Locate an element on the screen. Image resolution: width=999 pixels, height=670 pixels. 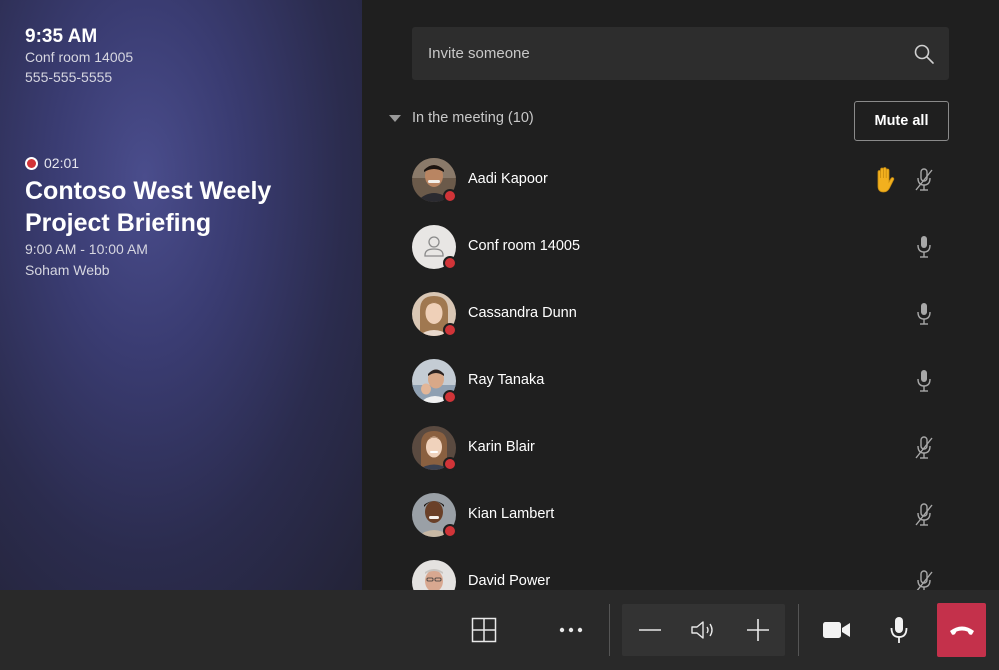
more-options-icon is located at coordinates (571, 630).